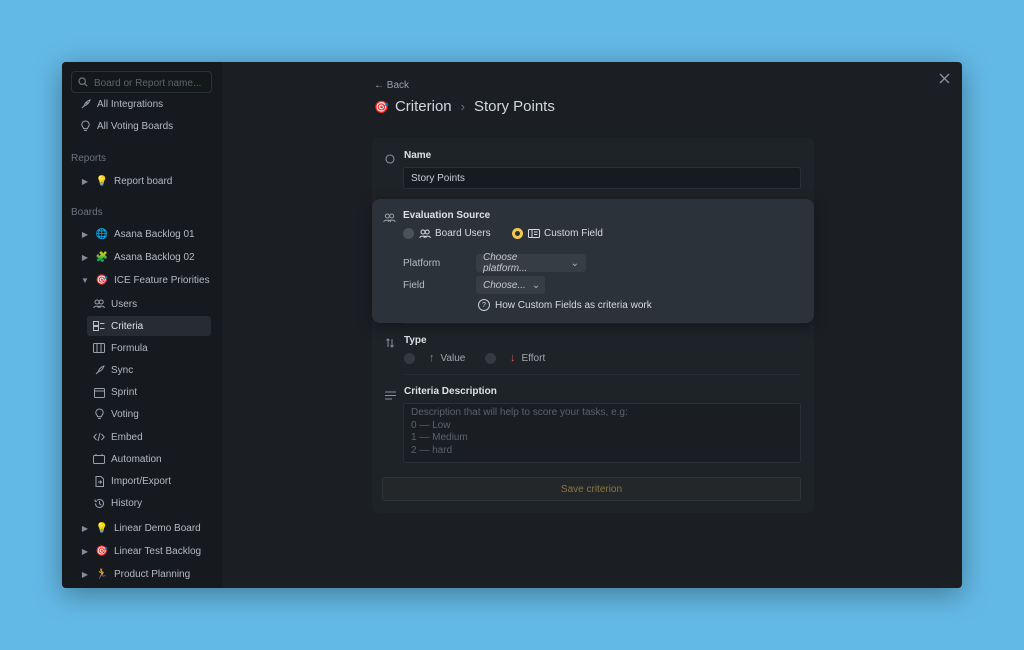 This screenshot has width=1024, height=650. I want to click on sidebar-item-asana-backlog-01: ▶ 🌐 Asana Backlog 01, so click(137, 234).